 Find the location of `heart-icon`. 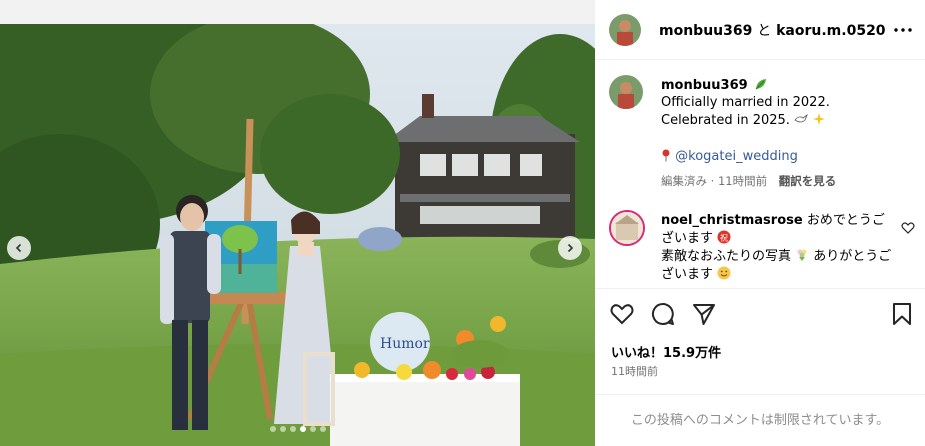

heart-icon is located at coordinates (622, 314).